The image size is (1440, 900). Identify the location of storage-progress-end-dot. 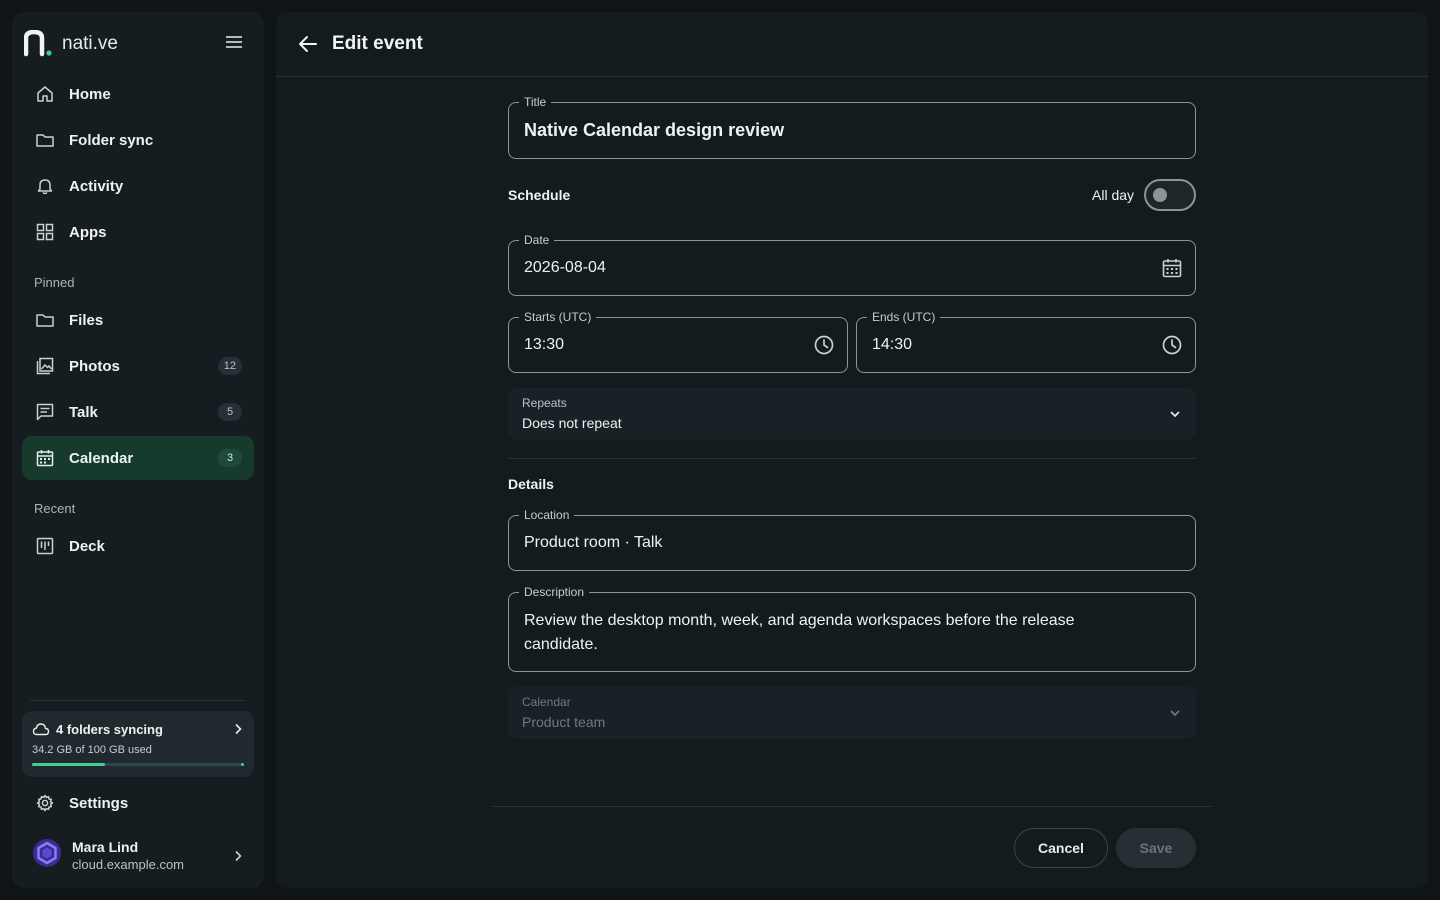
(242, 764).